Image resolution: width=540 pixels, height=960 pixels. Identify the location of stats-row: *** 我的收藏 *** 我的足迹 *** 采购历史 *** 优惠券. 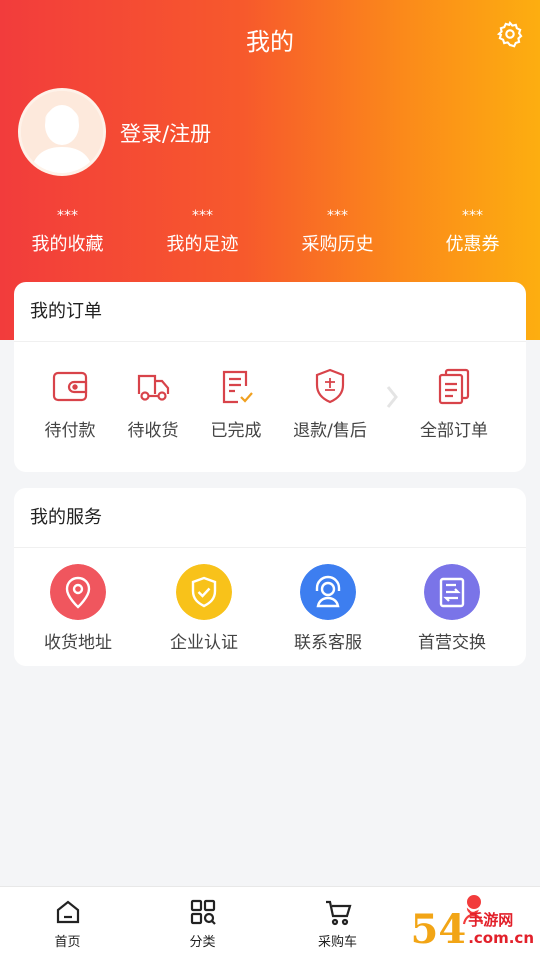
(270, 232).